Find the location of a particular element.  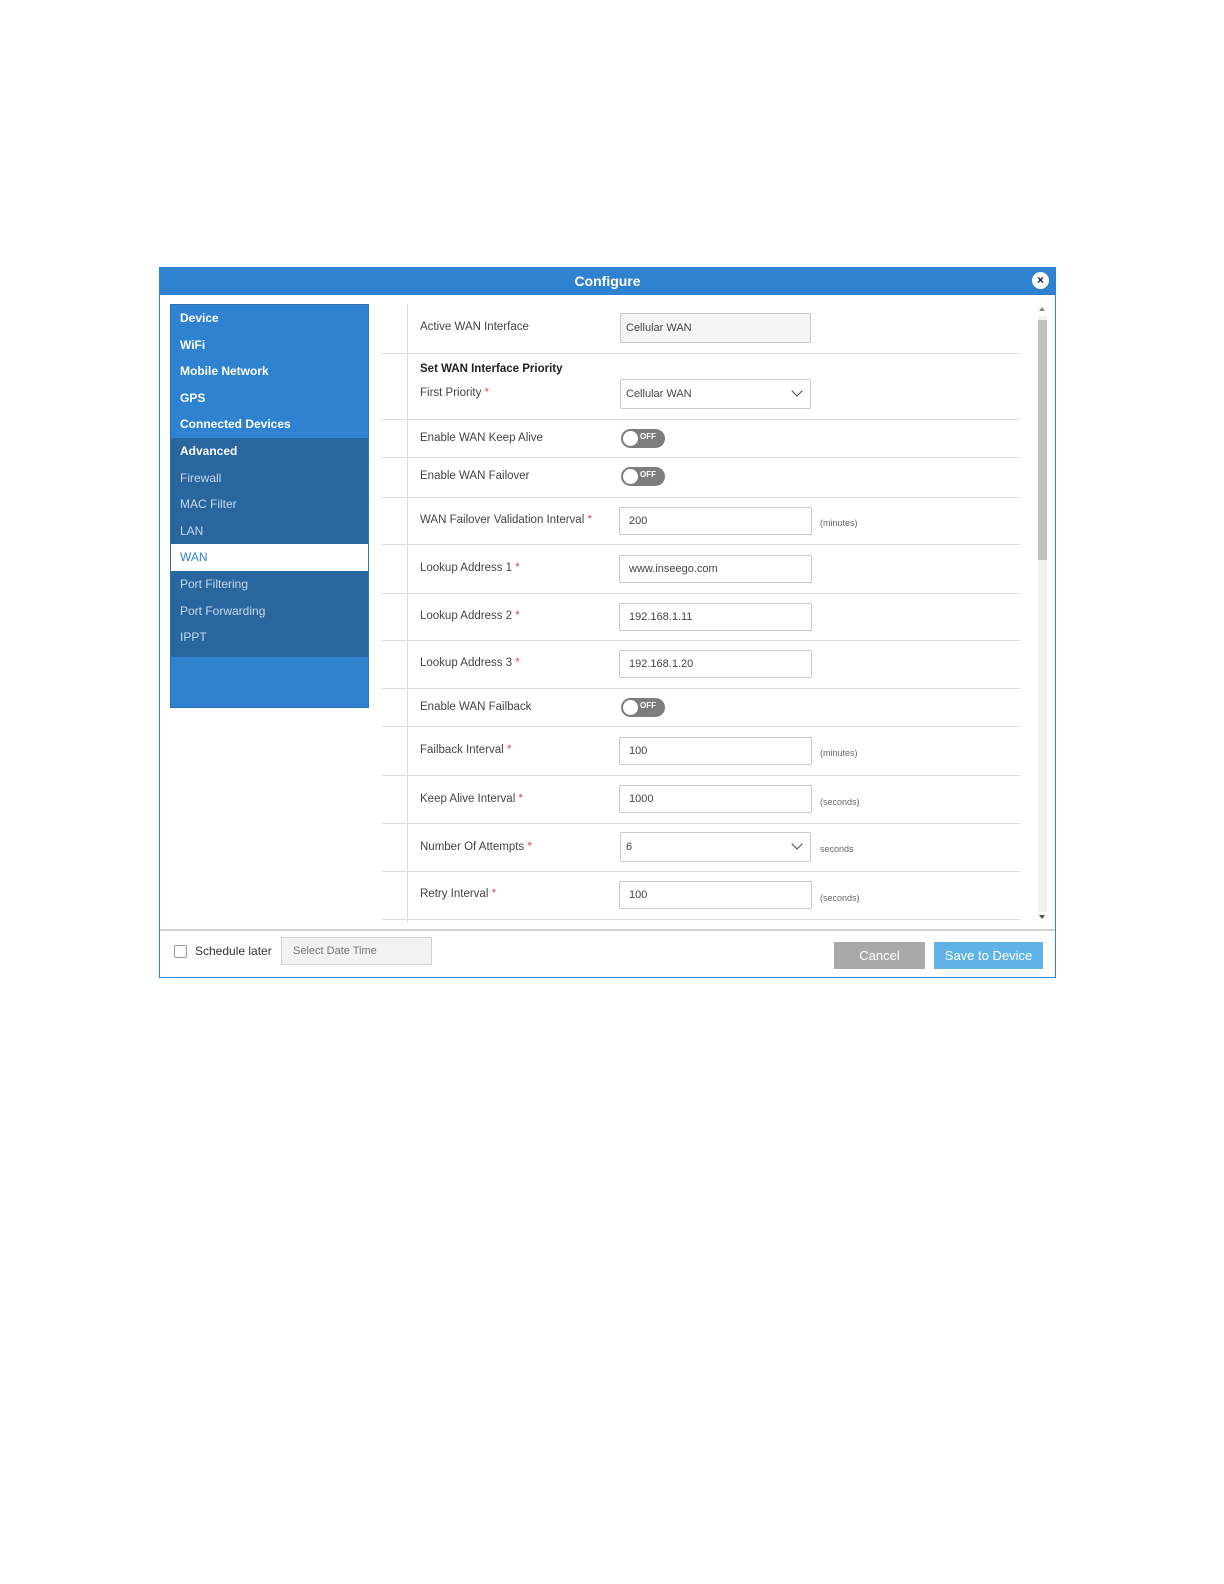

failback-interval-label-text: Failback Interval is located at coordinates (462, 750).